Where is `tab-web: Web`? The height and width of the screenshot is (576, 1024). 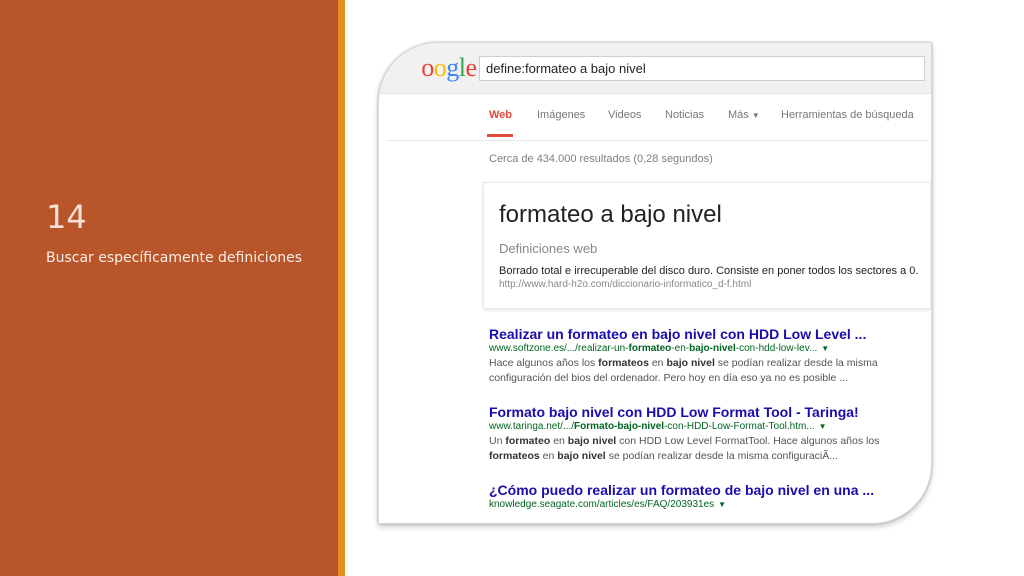
tab-web: Web is located at coordinates (500, 115).